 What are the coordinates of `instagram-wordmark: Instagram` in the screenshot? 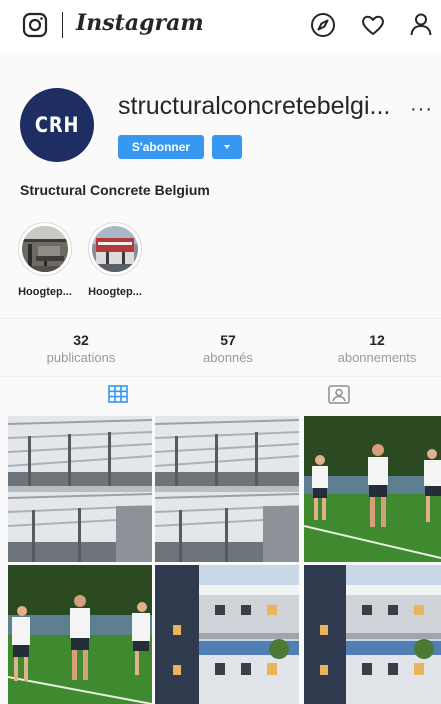 It's located at (140, 23).